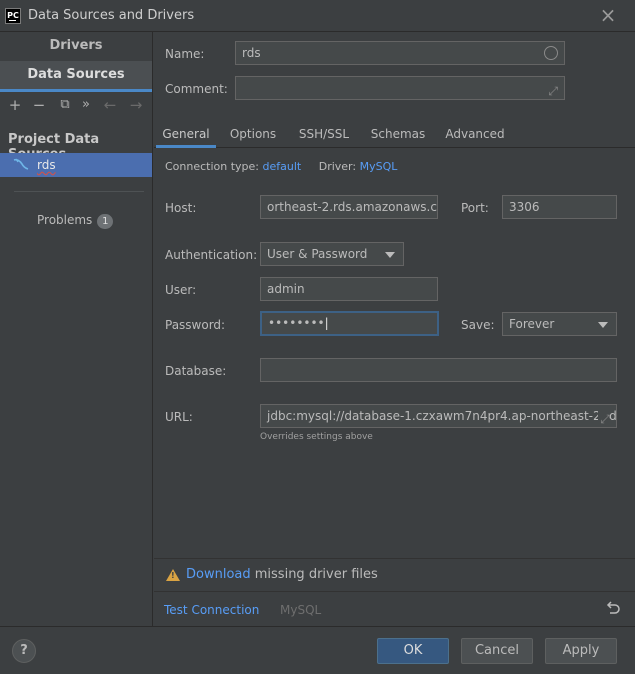 This screenshot has width=635, height=674. I want to click on tab-ssh-ssl: SSH/SSL, so click(324, 136).